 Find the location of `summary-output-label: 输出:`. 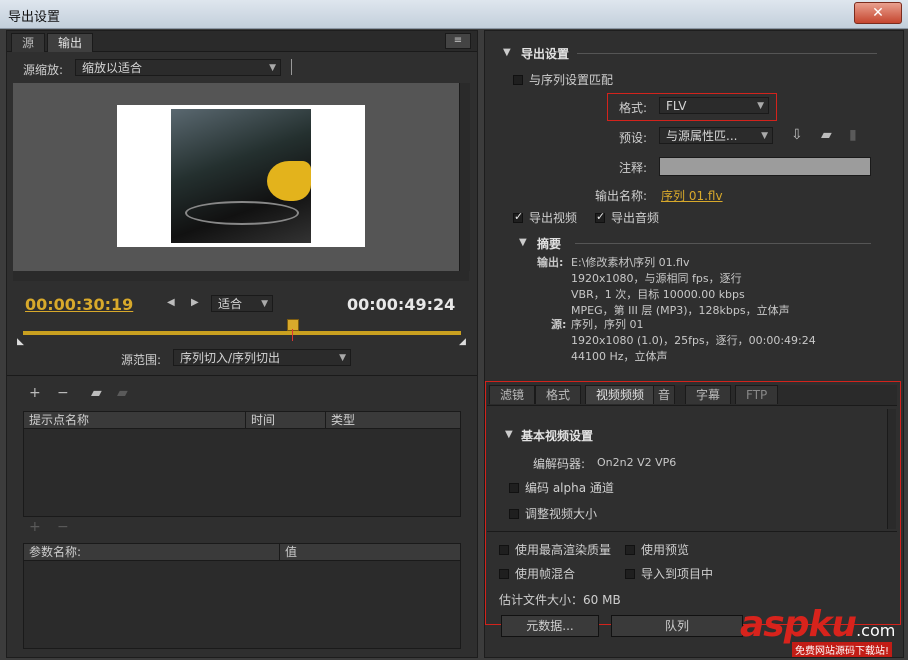

summary-output-label: 输出: is located at coordinates (550, 262).